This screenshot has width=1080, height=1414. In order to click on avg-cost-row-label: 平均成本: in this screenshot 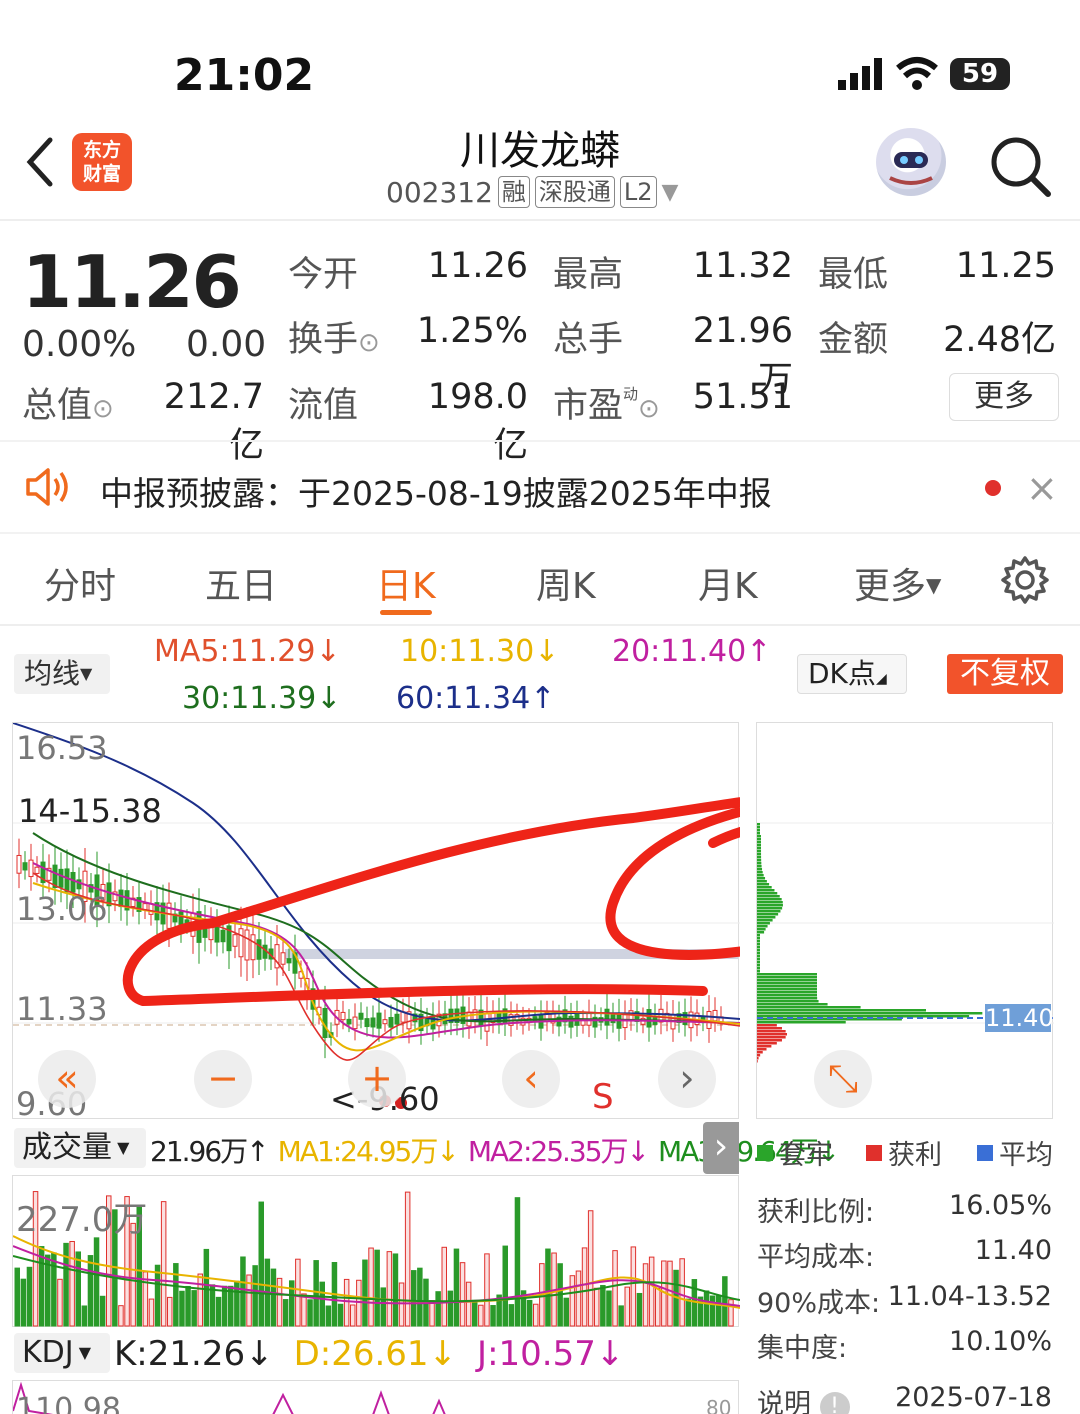, I will do `click(816, 1257)`.